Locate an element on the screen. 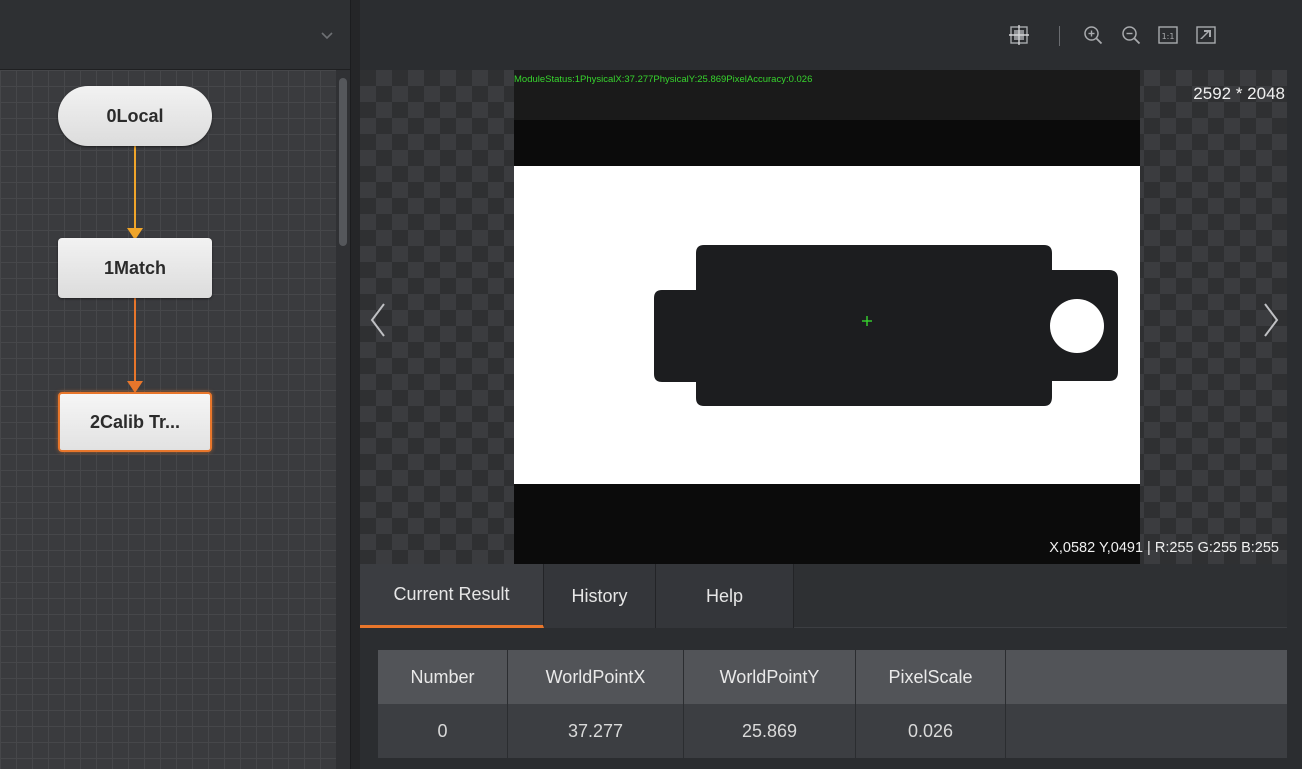  flow-scrollbar is located at coordinates (343, 419).